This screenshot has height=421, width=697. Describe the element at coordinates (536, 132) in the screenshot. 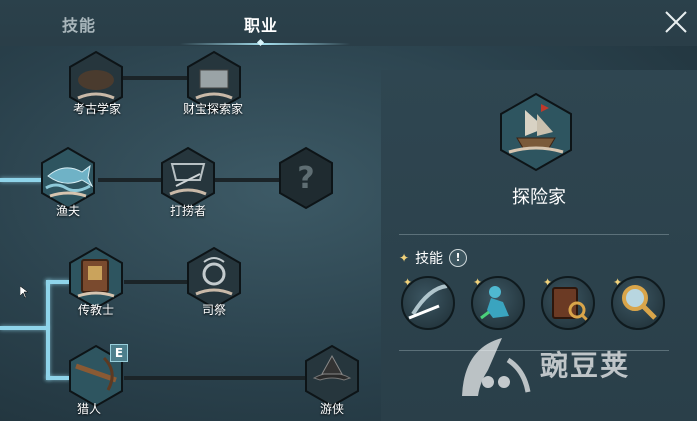

I see `sailing-ship-icon` at that location.